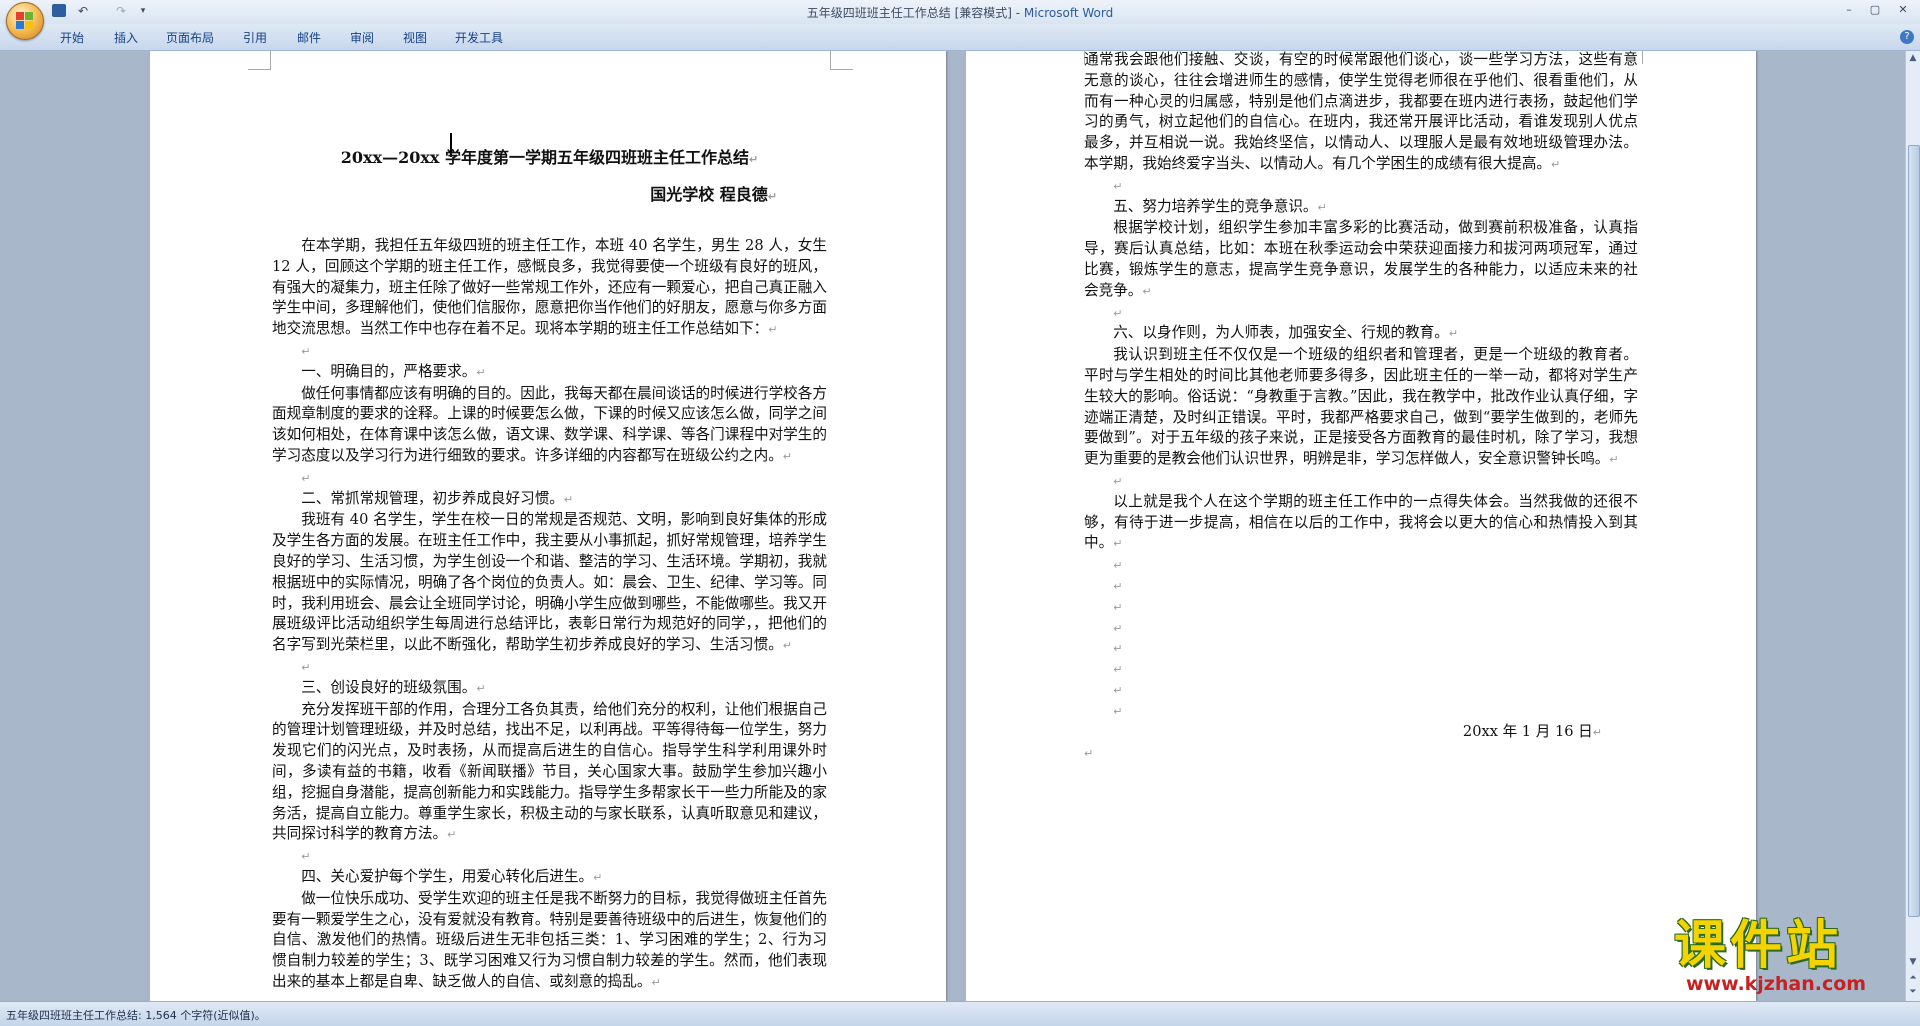 This screenshot has width=1920, height=1026. What do you see at coordinates (1913, 978) in the screenshot?
I see `previous-page-icon: ⏶` at bounding box center [1913, 978].